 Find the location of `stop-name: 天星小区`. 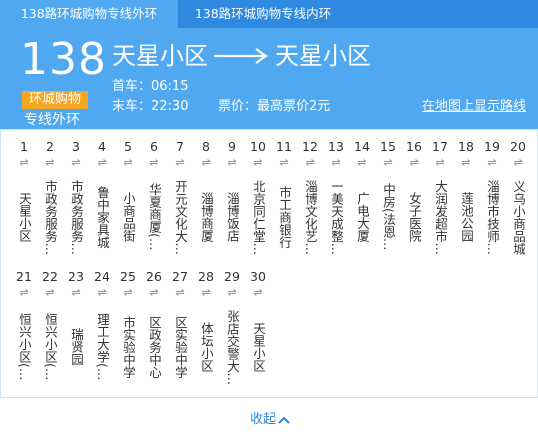

stop-name: 天星小区 is located at coordinates (24, 217).